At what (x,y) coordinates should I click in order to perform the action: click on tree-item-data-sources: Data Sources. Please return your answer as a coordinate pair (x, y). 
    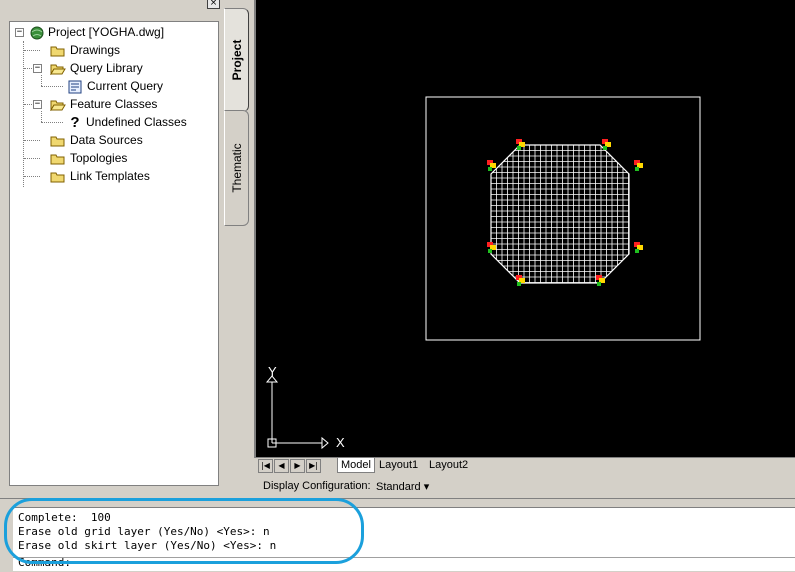
    Looking at the image, I should click on (96, 140).